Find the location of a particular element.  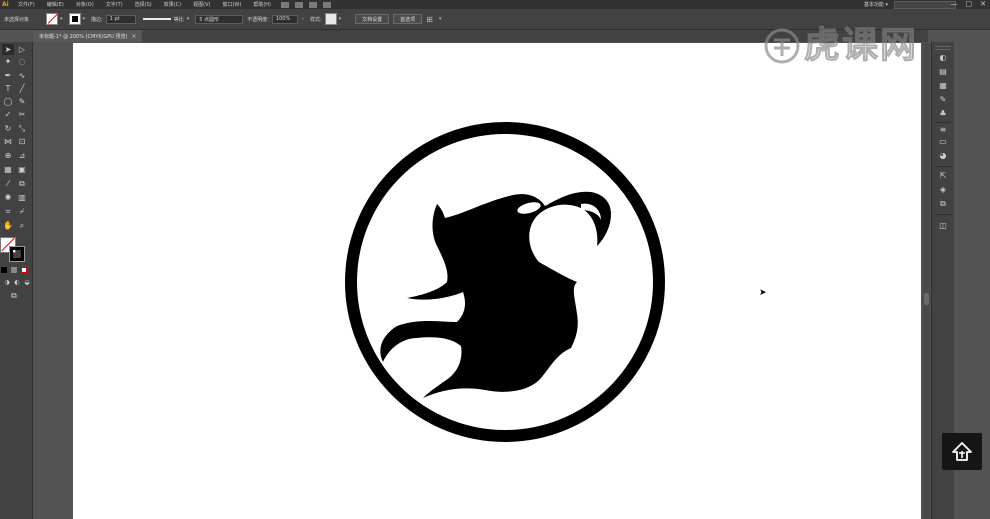

stock-icon is located at coordinates (299, 4).